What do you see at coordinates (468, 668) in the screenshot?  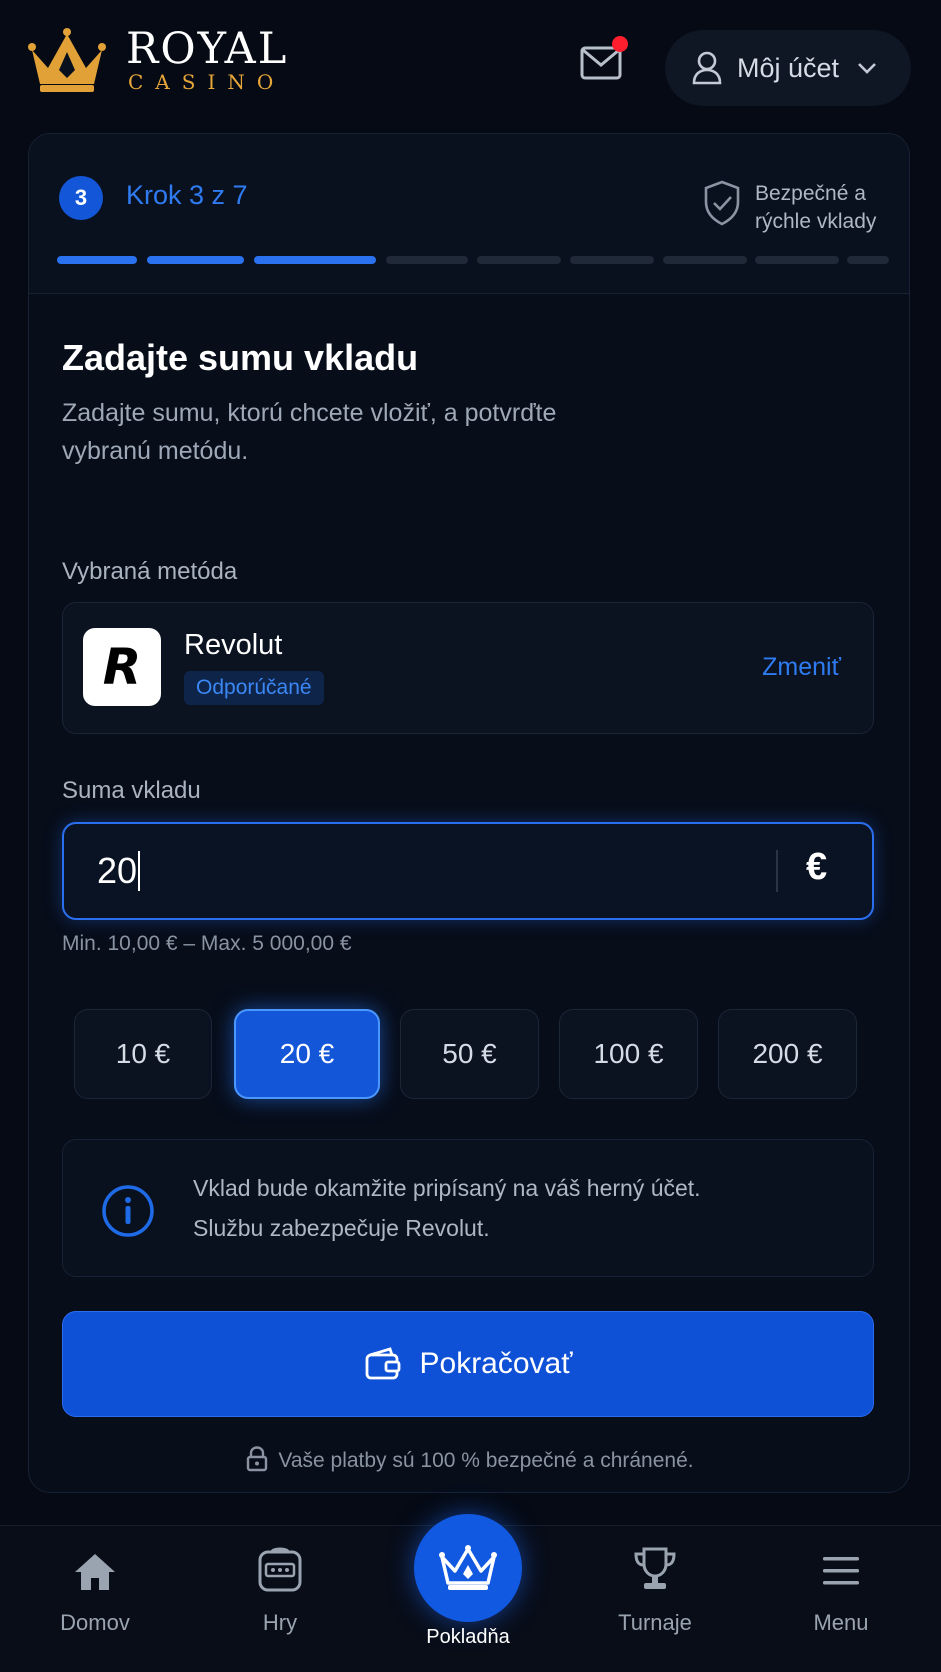 I see `selected-payment-method: R Revolut Odporúčané Zmeniť` at bounding box center [468, 668].